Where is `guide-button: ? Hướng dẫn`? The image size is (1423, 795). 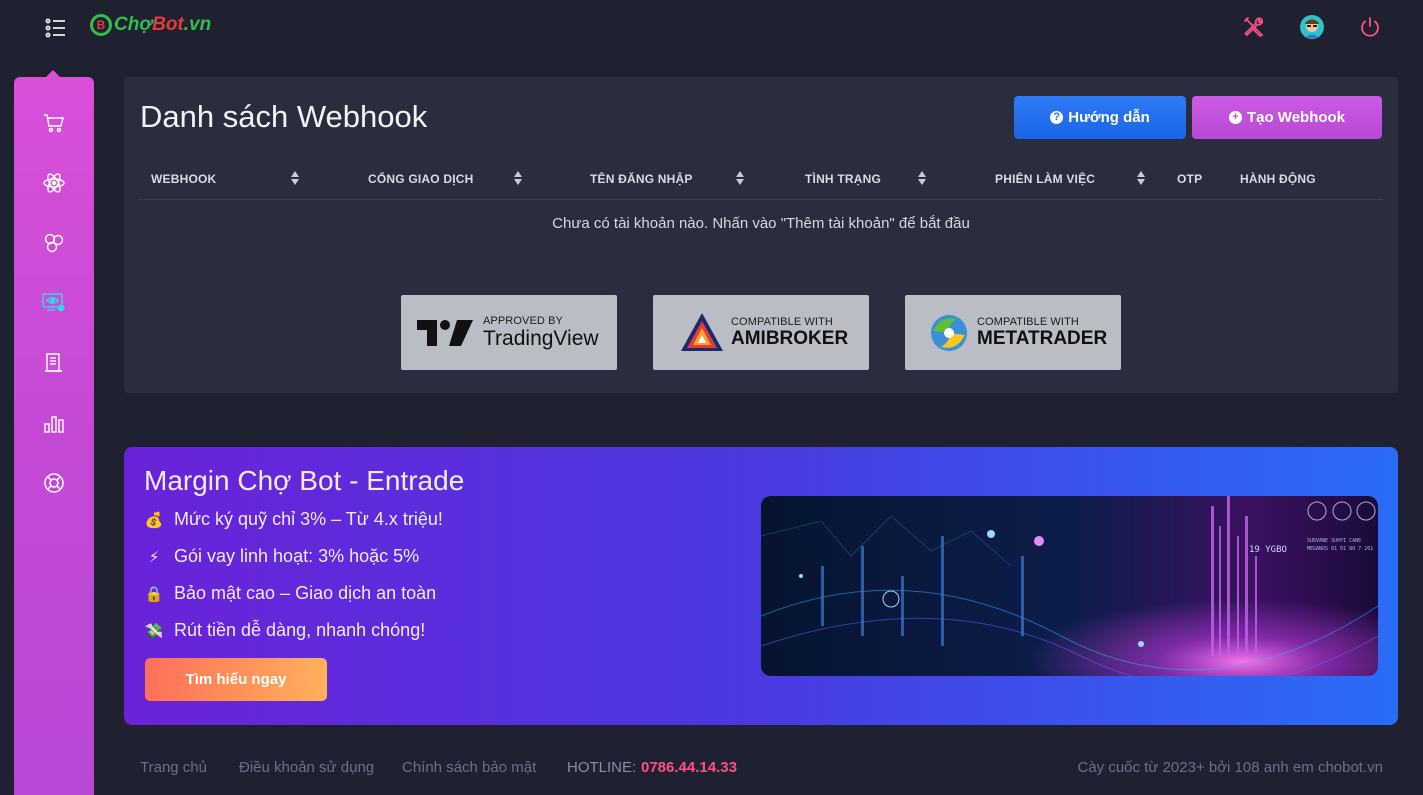 guide-button: ? Hướng dẫn is located at coordinates (1100, 117).